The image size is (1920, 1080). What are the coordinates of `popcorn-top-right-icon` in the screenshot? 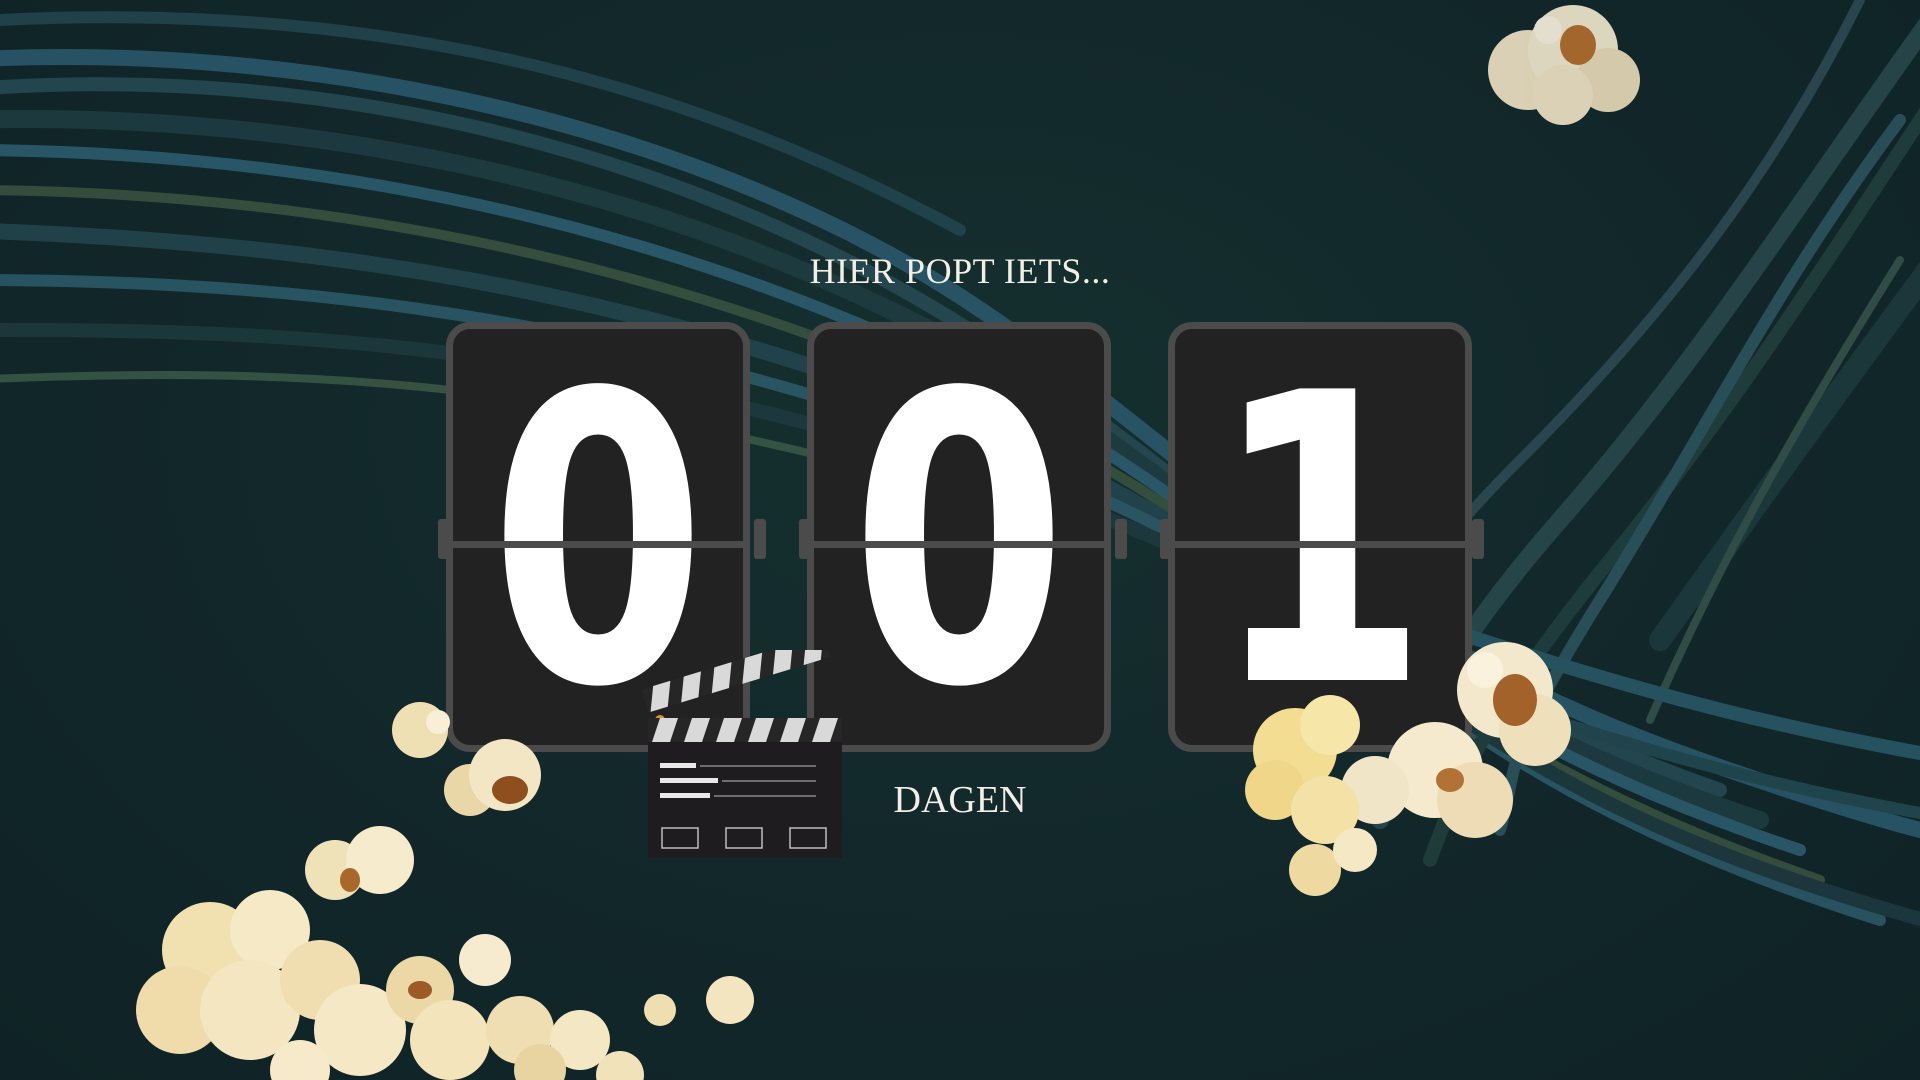 It's located at (1564, 65).